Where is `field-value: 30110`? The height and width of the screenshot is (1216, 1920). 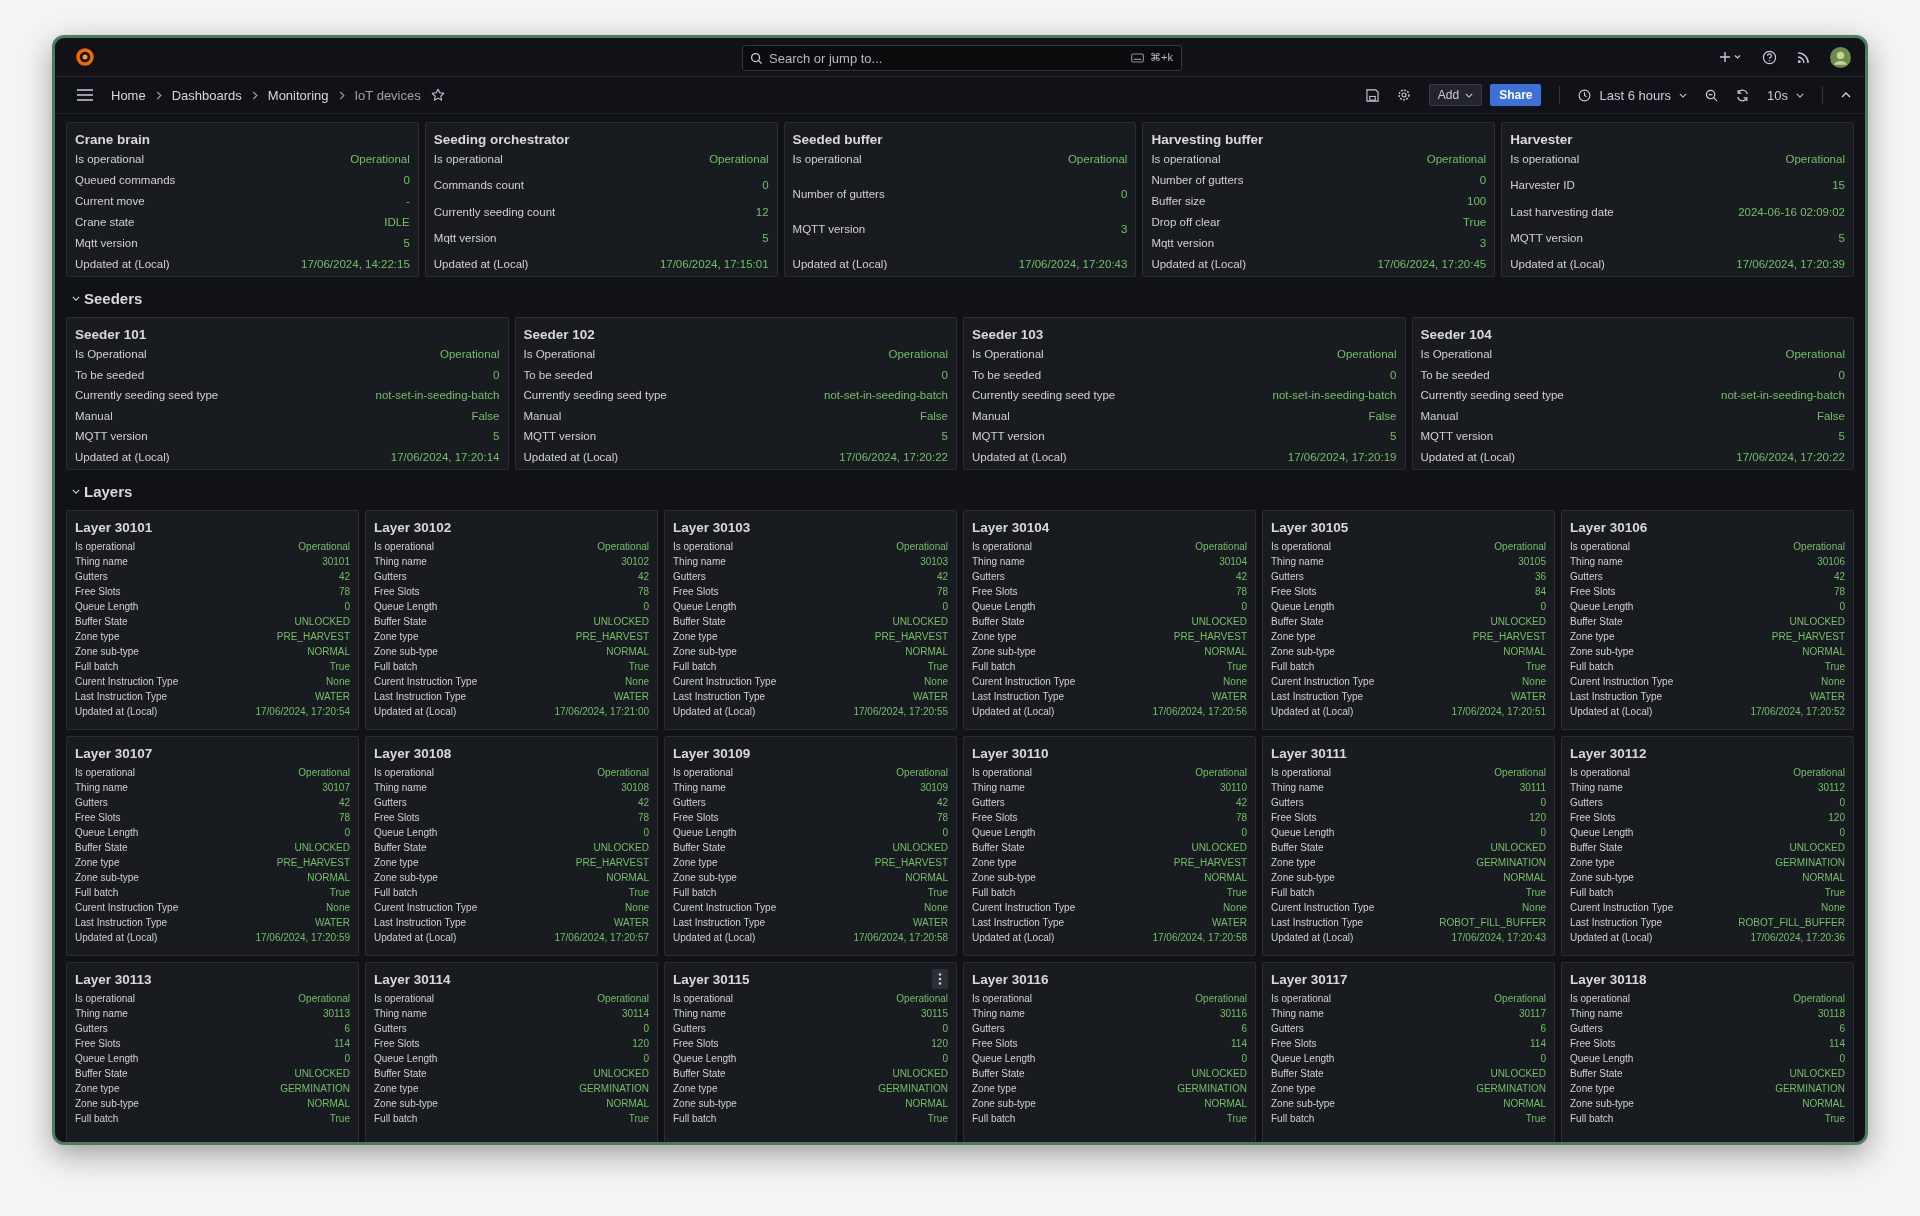
field-value: 30110 is located at coordinates (1233, 787).